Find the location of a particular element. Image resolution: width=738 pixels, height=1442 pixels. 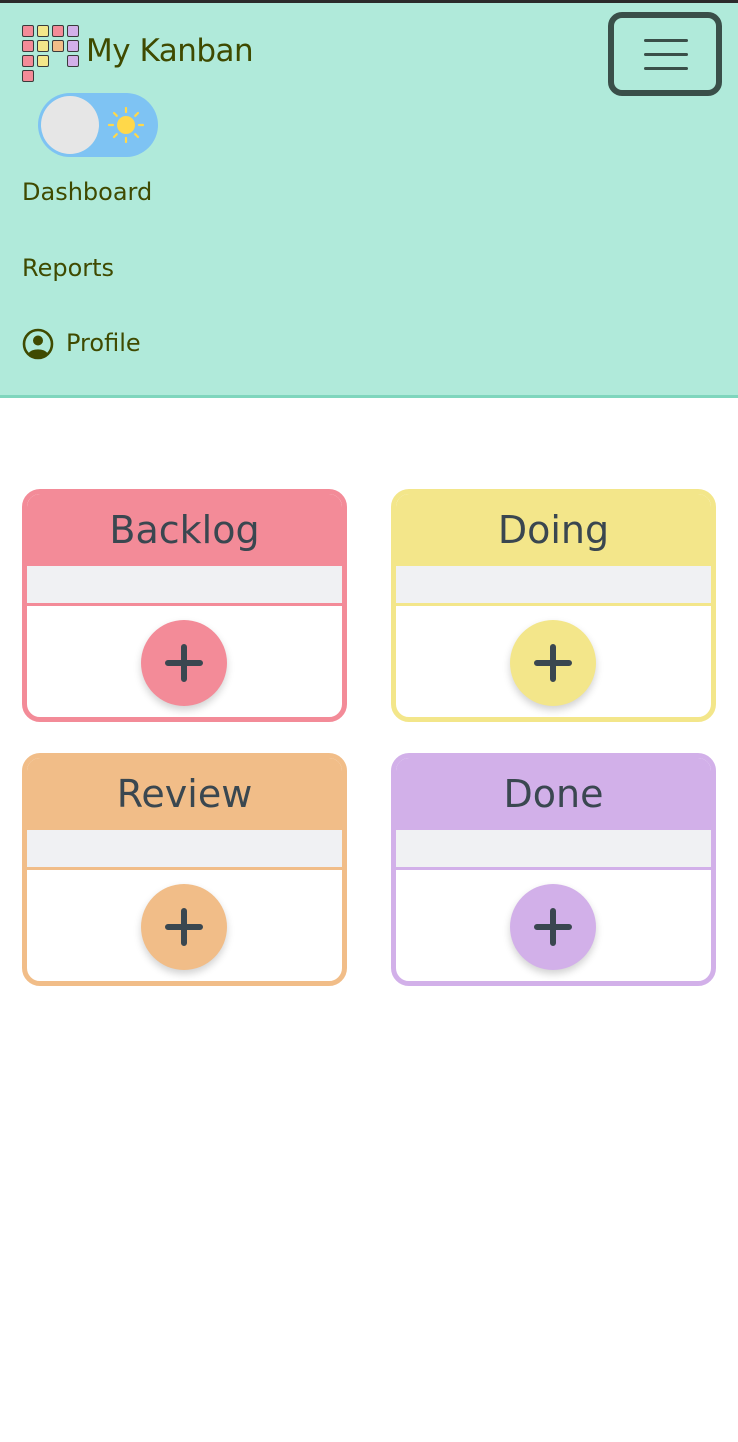

column-title: Done is located at coordinates (553, 794).